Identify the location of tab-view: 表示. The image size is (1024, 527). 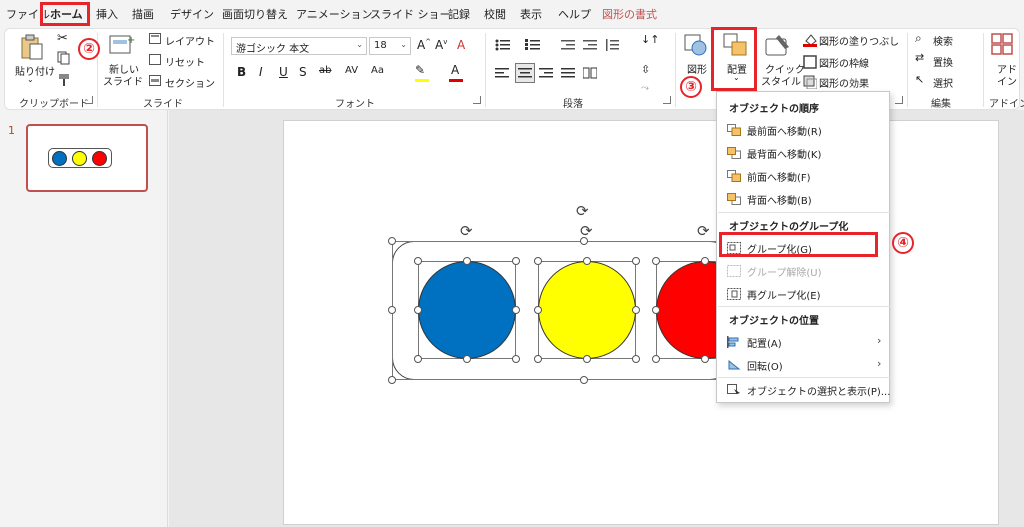
(531, 14).